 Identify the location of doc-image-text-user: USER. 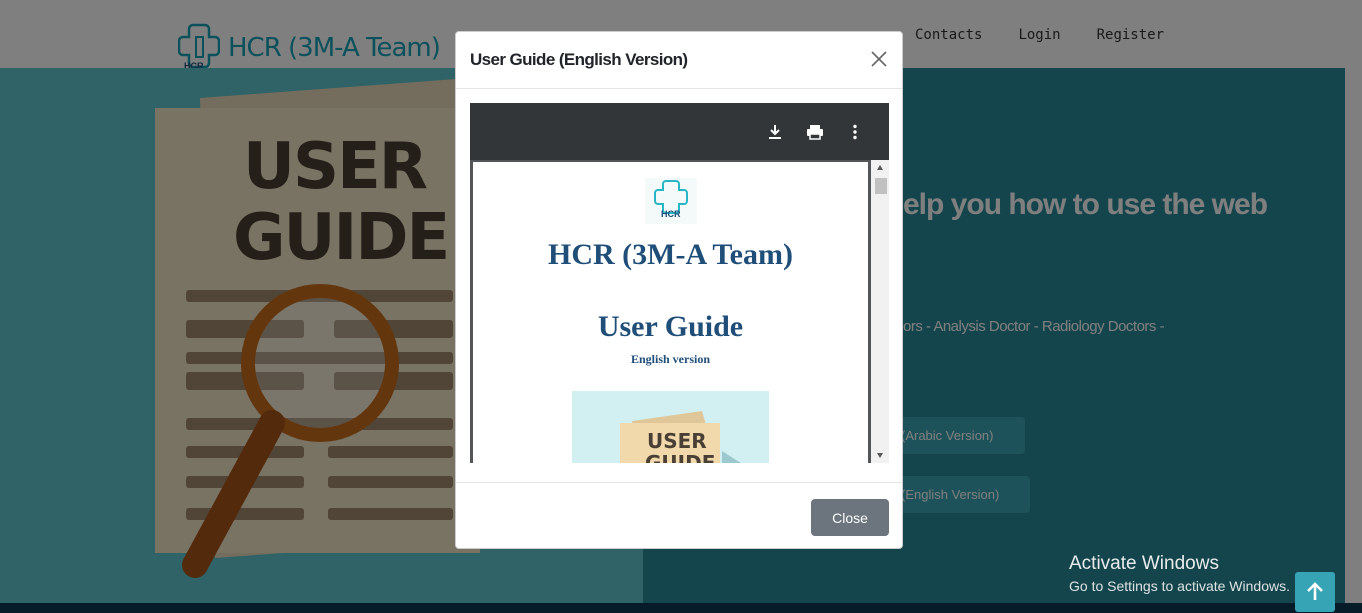
(677, 441).